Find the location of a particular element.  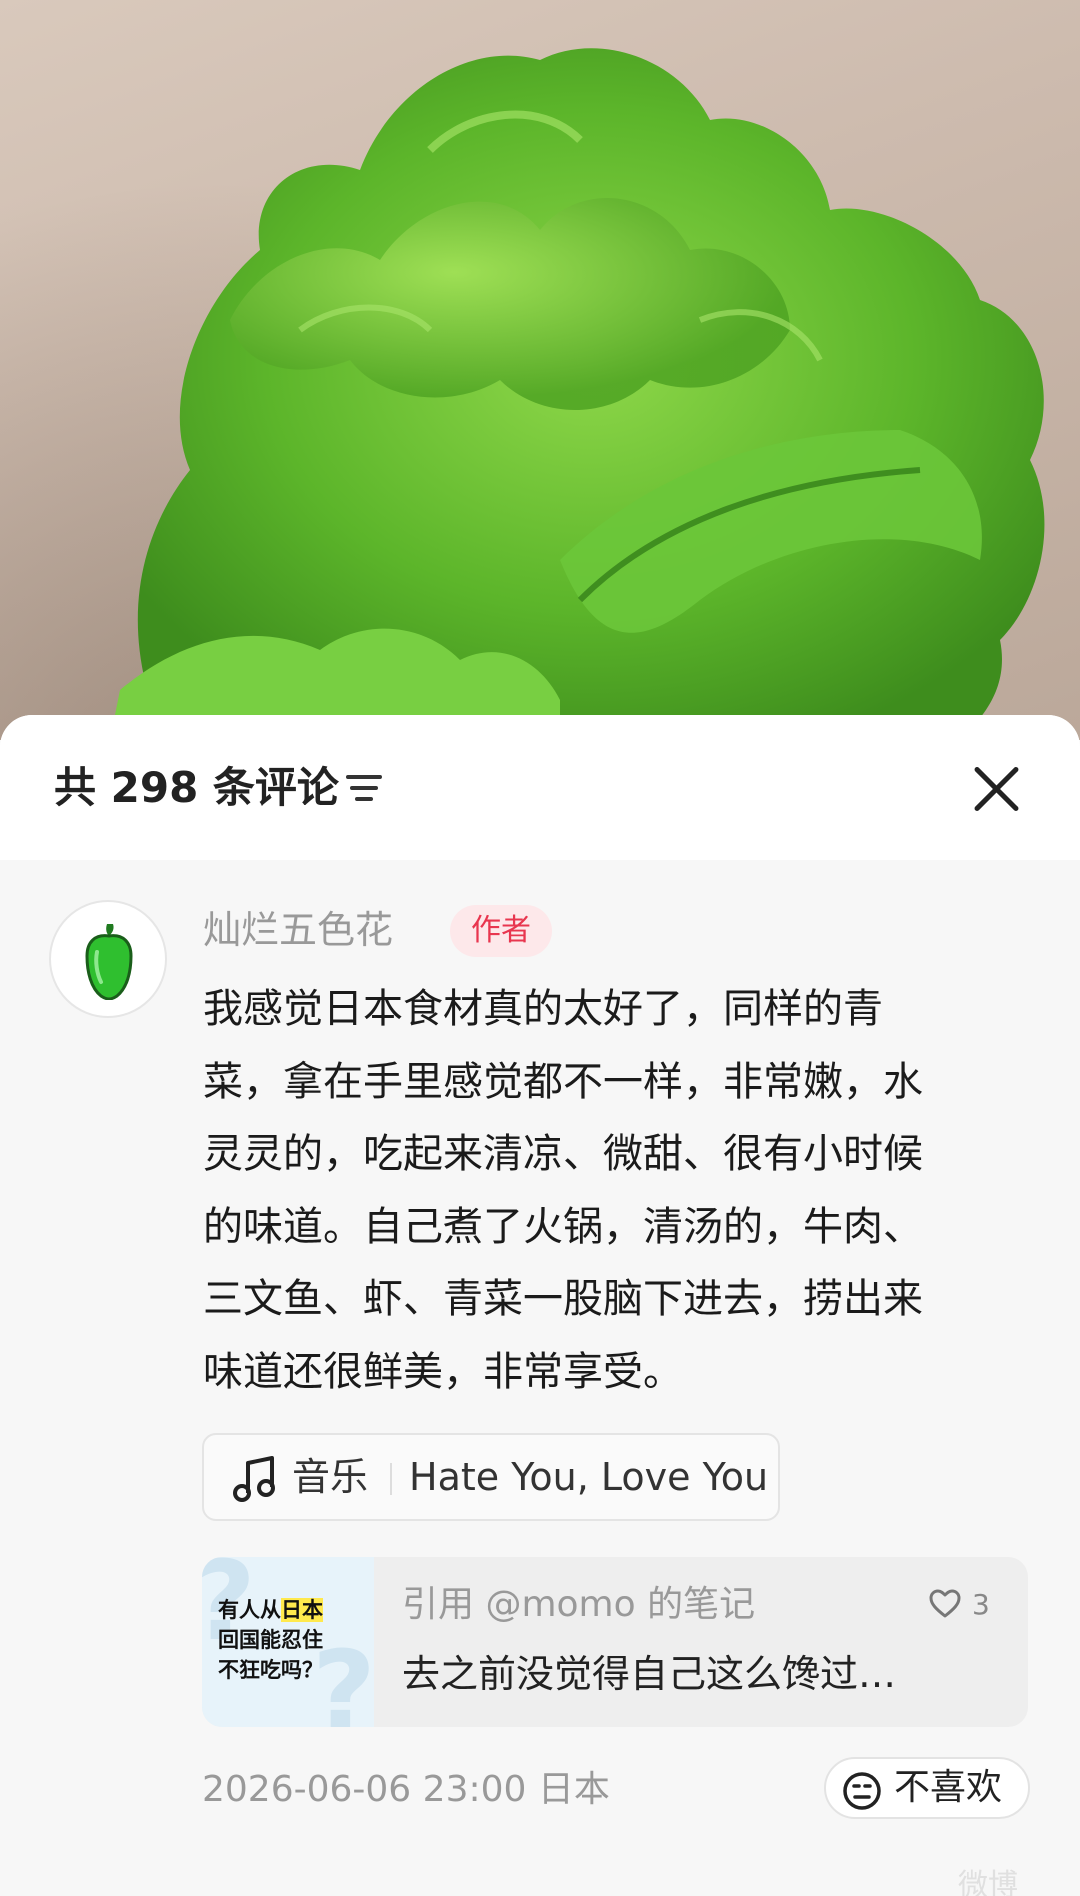

music-label: 音乐 is located at coordinates (330, 1477).